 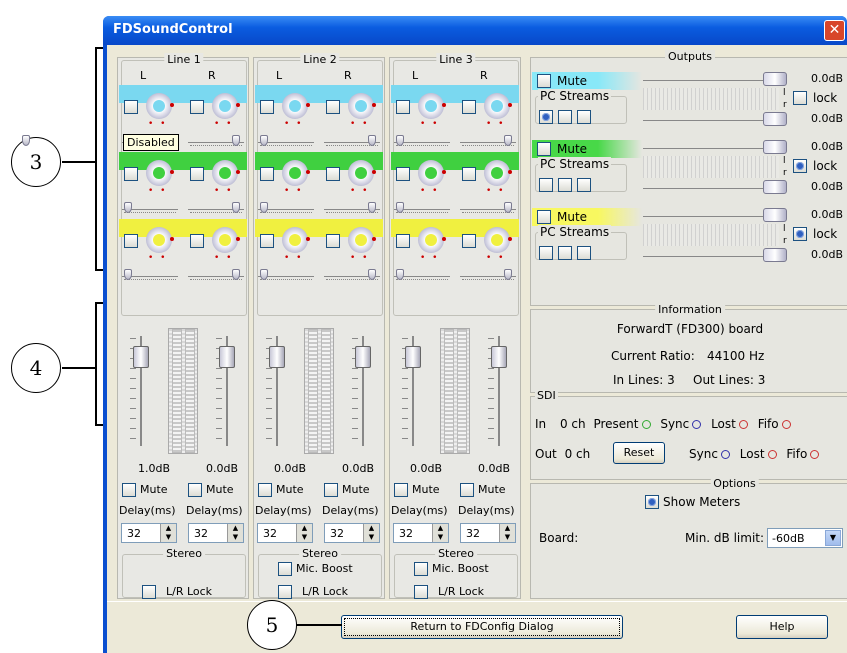 What do you see at coordinates (285, 569) in the screenshot?
I see `mic-boost-checkbox` at bounding box center [285, 569].